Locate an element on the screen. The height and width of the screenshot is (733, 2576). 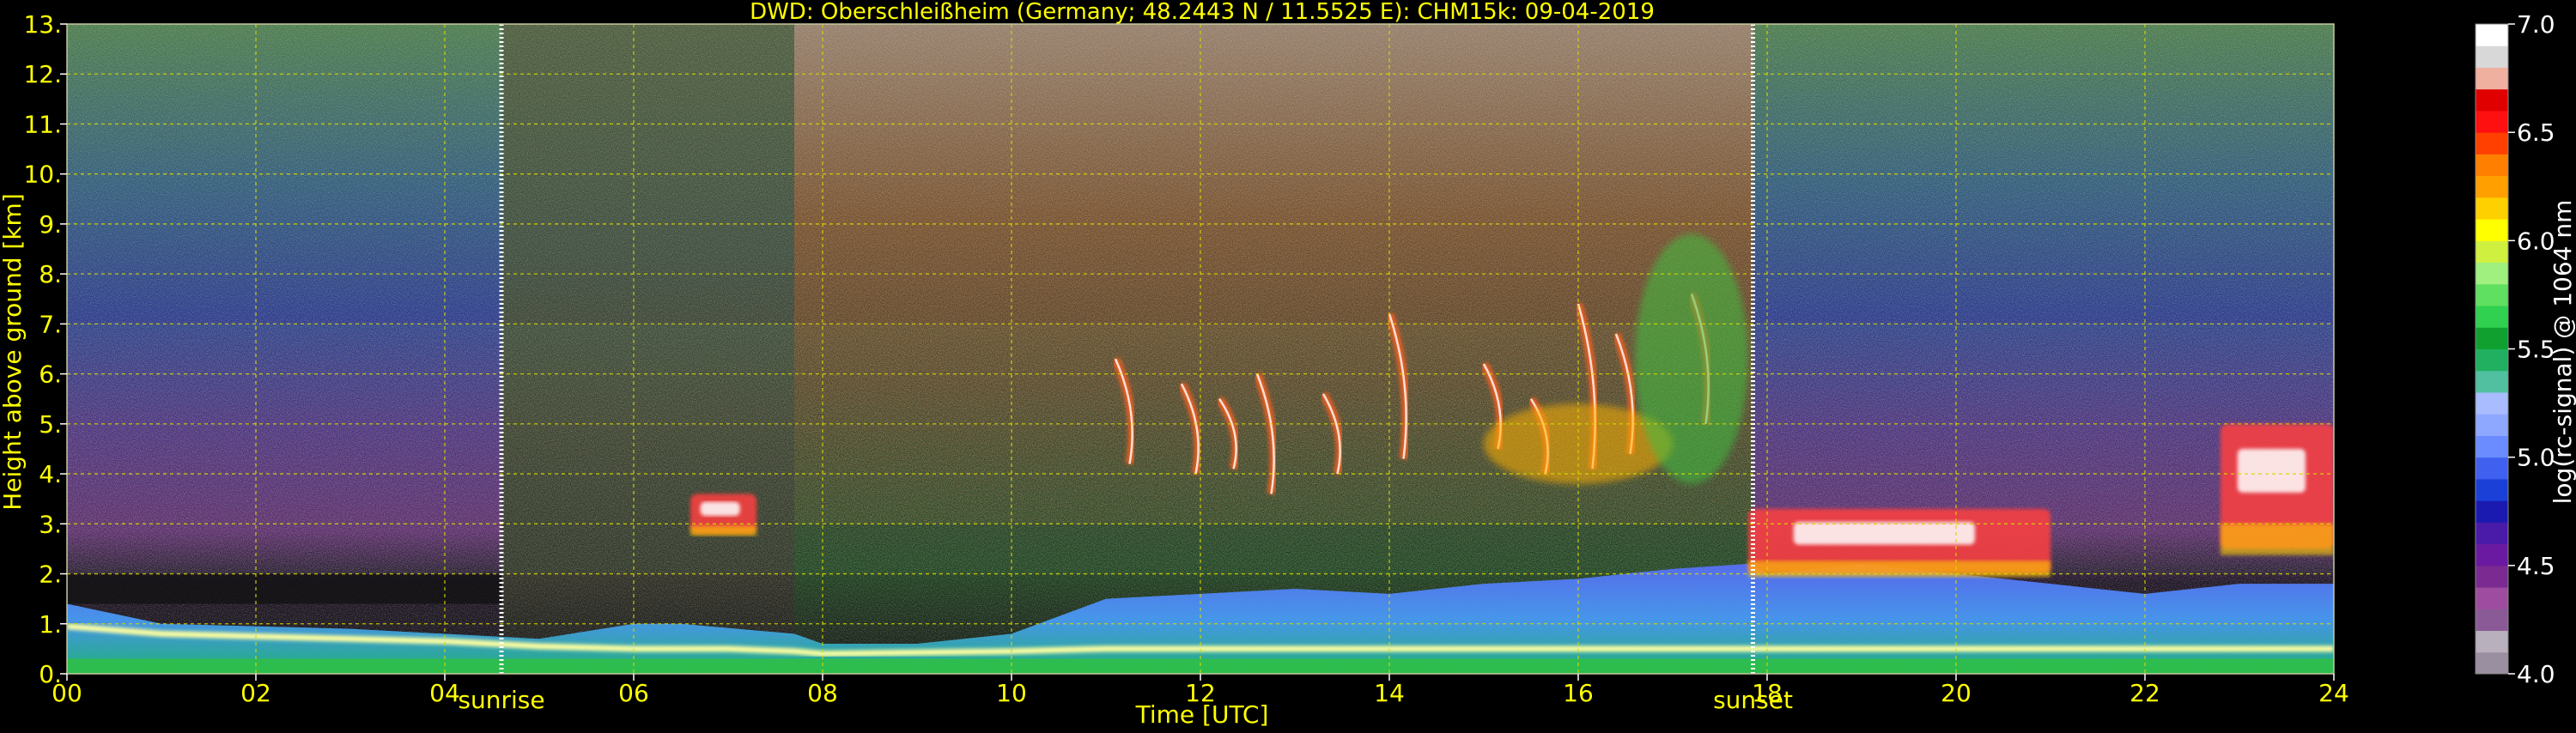
x-tick-label: 22 is located at coordinates (2144, 693).